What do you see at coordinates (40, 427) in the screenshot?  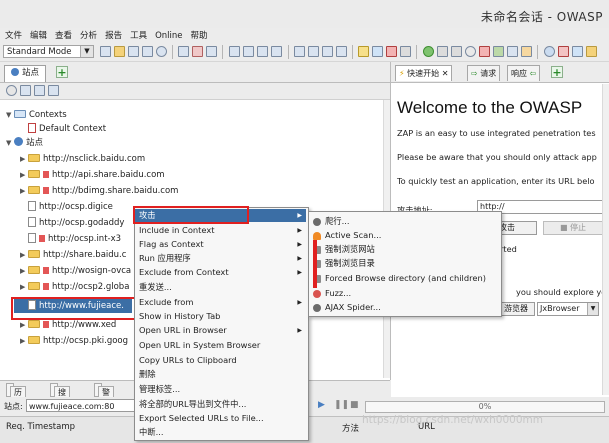 I see `column-req-timestamp: Req. Timestamp` at bounding box center [40, 427].